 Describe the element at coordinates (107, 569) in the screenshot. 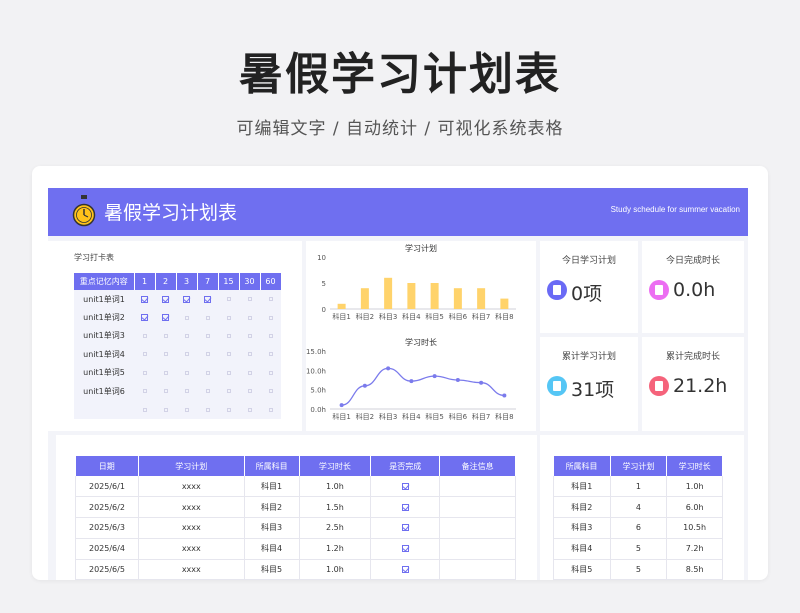

I see `date-cell: 2025/6/5` at that location.